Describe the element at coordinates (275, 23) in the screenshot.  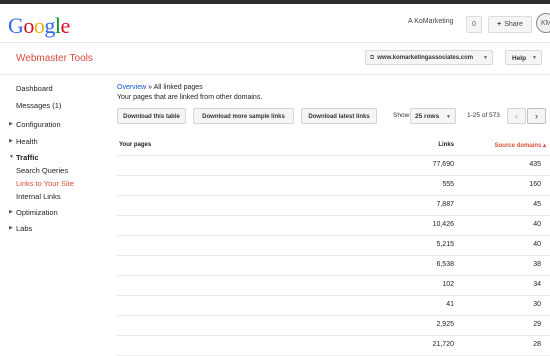
I see `google-bar: Google A KoMarketing 0 +Share KM` at that location.